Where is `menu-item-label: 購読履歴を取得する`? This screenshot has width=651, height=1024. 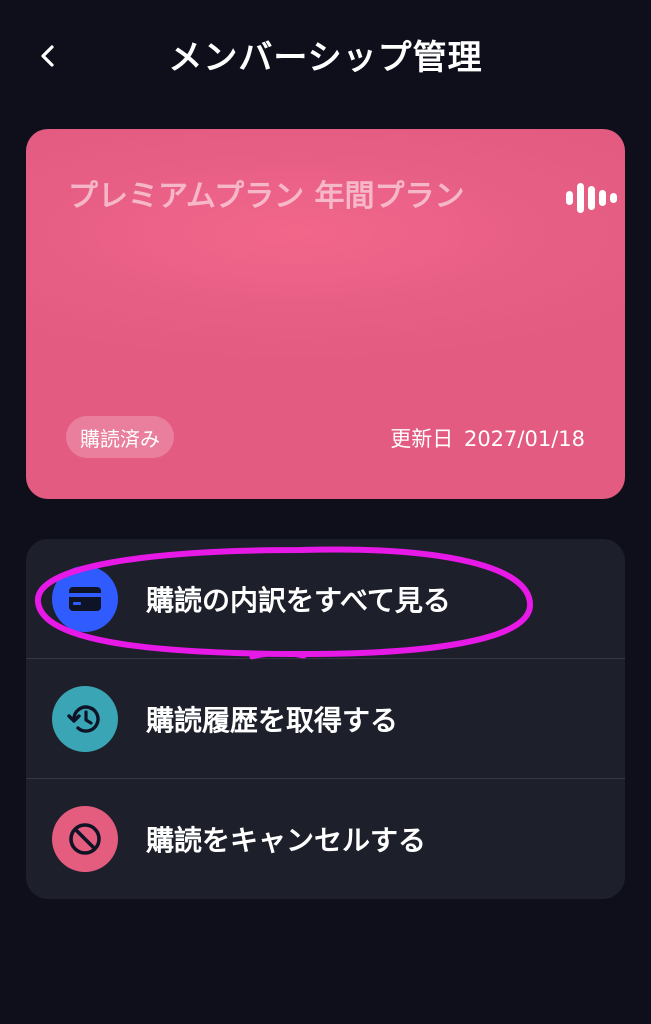
menu-item-label: 購読履歴を取得する is located at coordinates (272, 720).